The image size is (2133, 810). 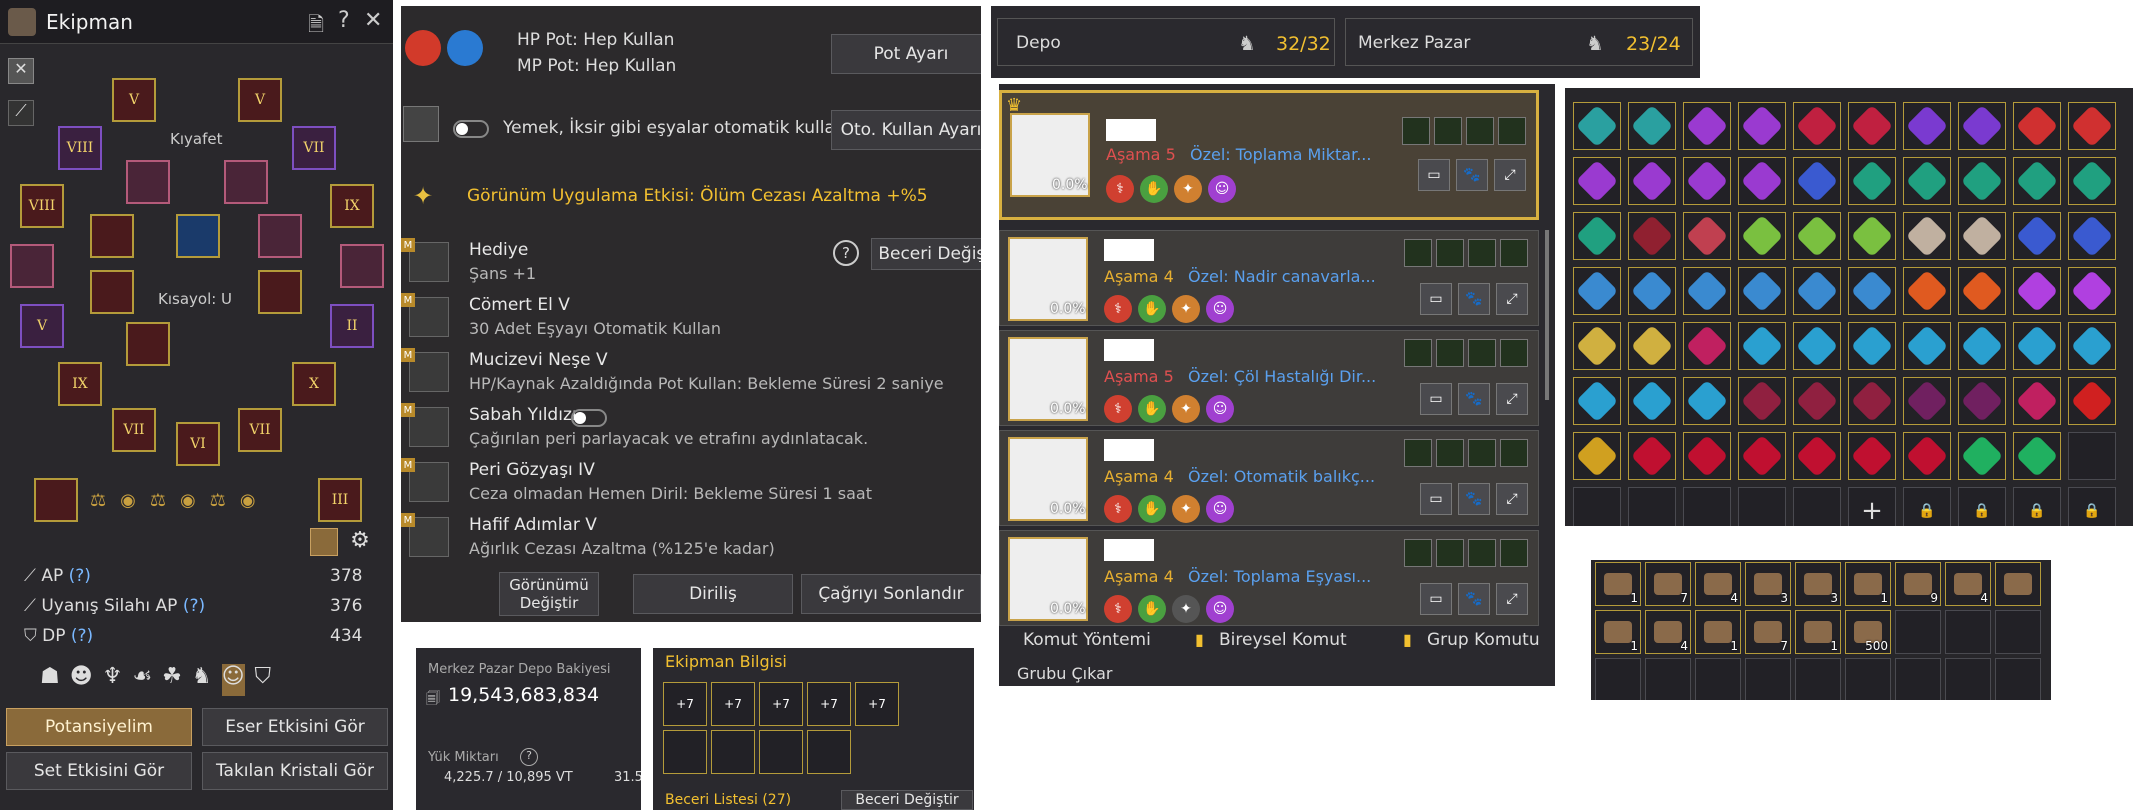 What do you see at coordinates (352, 326) in the screenshot?
I see `gear-slot: II` at bounding box center [352, 326].